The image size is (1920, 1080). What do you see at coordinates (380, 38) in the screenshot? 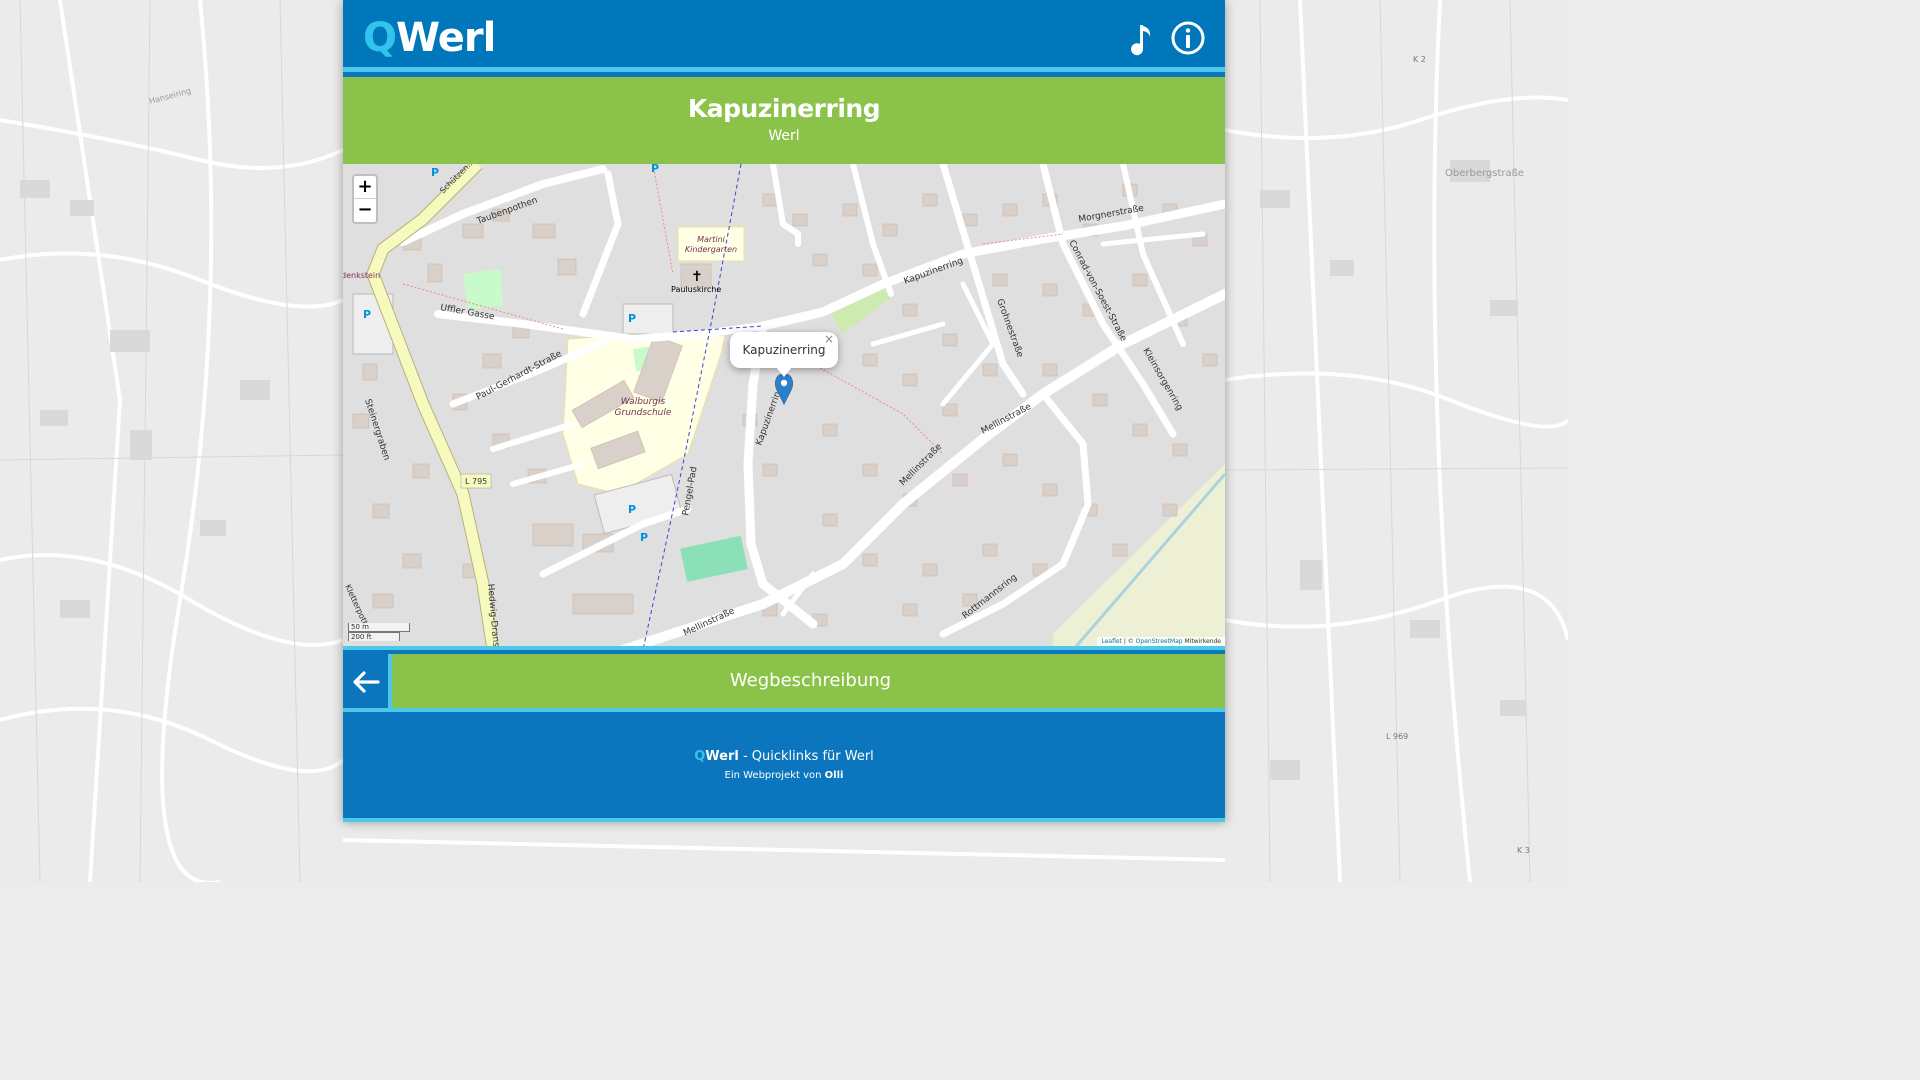
I see `logo-q: Q` at bounding box center [380, 38].